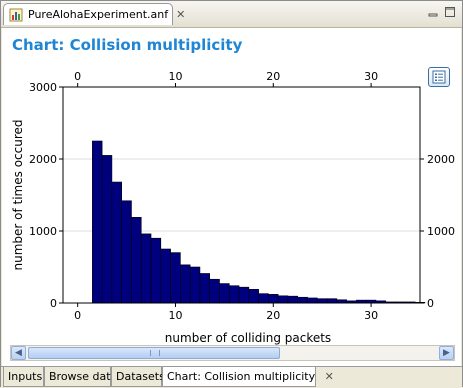  I want to click on maximize-button, so click(450, 12).